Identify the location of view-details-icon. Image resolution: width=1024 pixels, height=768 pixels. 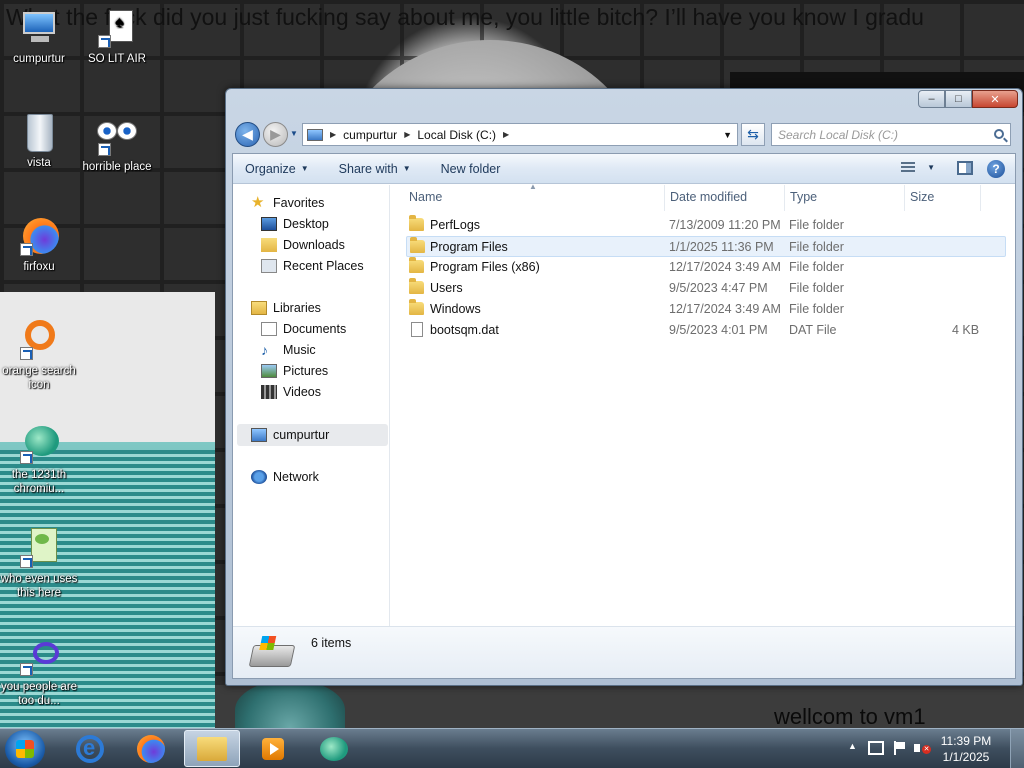
(908, 167).